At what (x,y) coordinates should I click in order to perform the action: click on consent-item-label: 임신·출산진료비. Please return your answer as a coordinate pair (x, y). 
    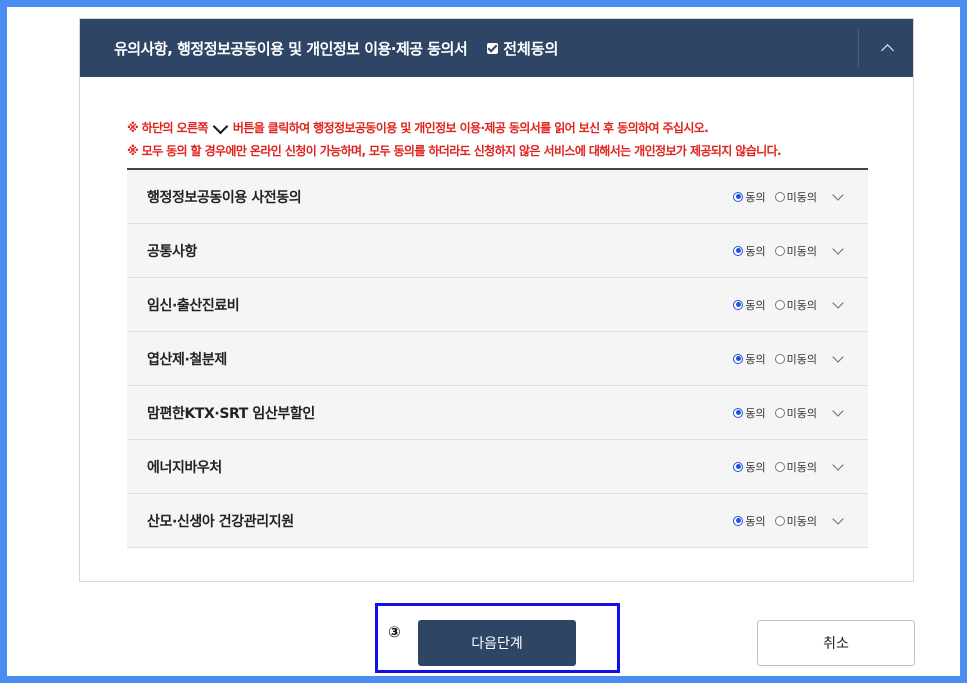
    Looking at the image, I should click on (193, 305).